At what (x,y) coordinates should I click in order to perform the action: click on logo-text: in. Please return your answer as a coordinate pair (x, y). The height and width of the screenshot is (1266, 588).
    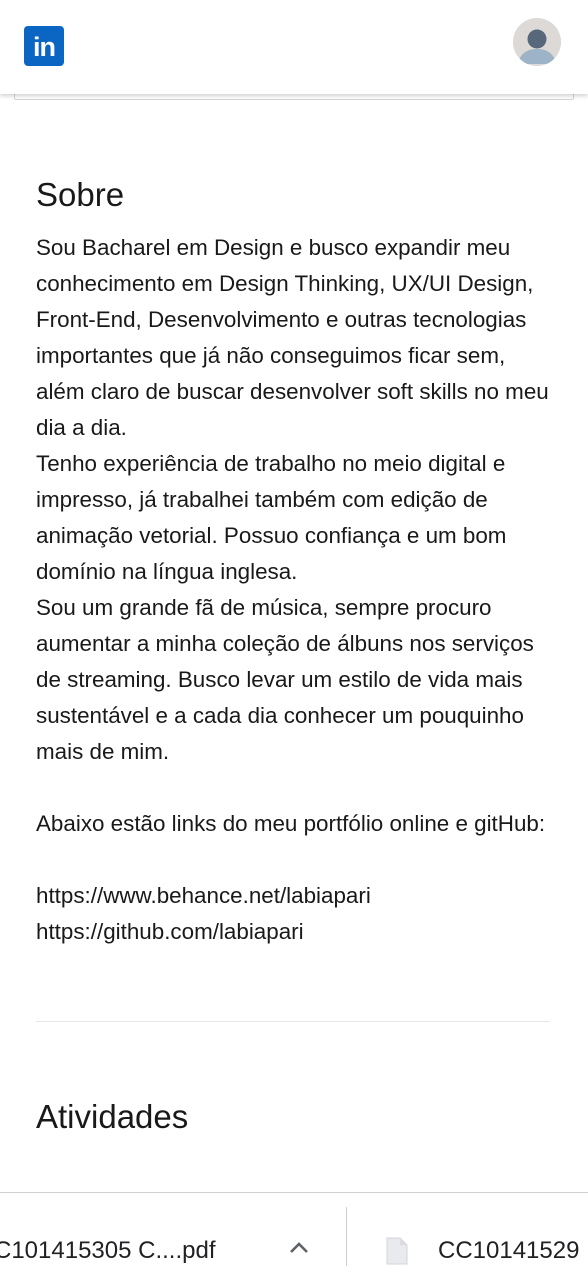
    Looking at the image, I should click on (44, 47).